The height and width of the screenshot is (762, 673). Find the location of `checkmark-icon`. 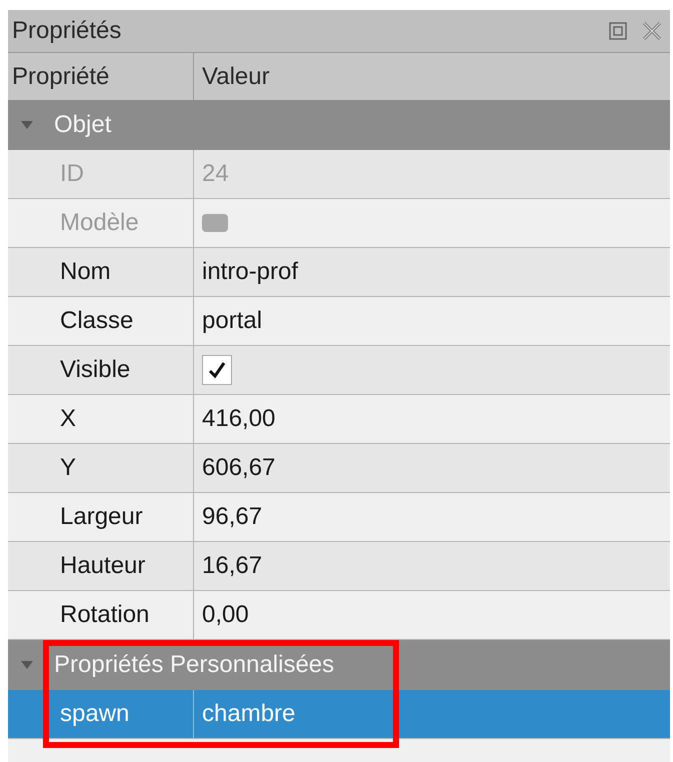

checkmark-icon is located at coordinates (217, 370).